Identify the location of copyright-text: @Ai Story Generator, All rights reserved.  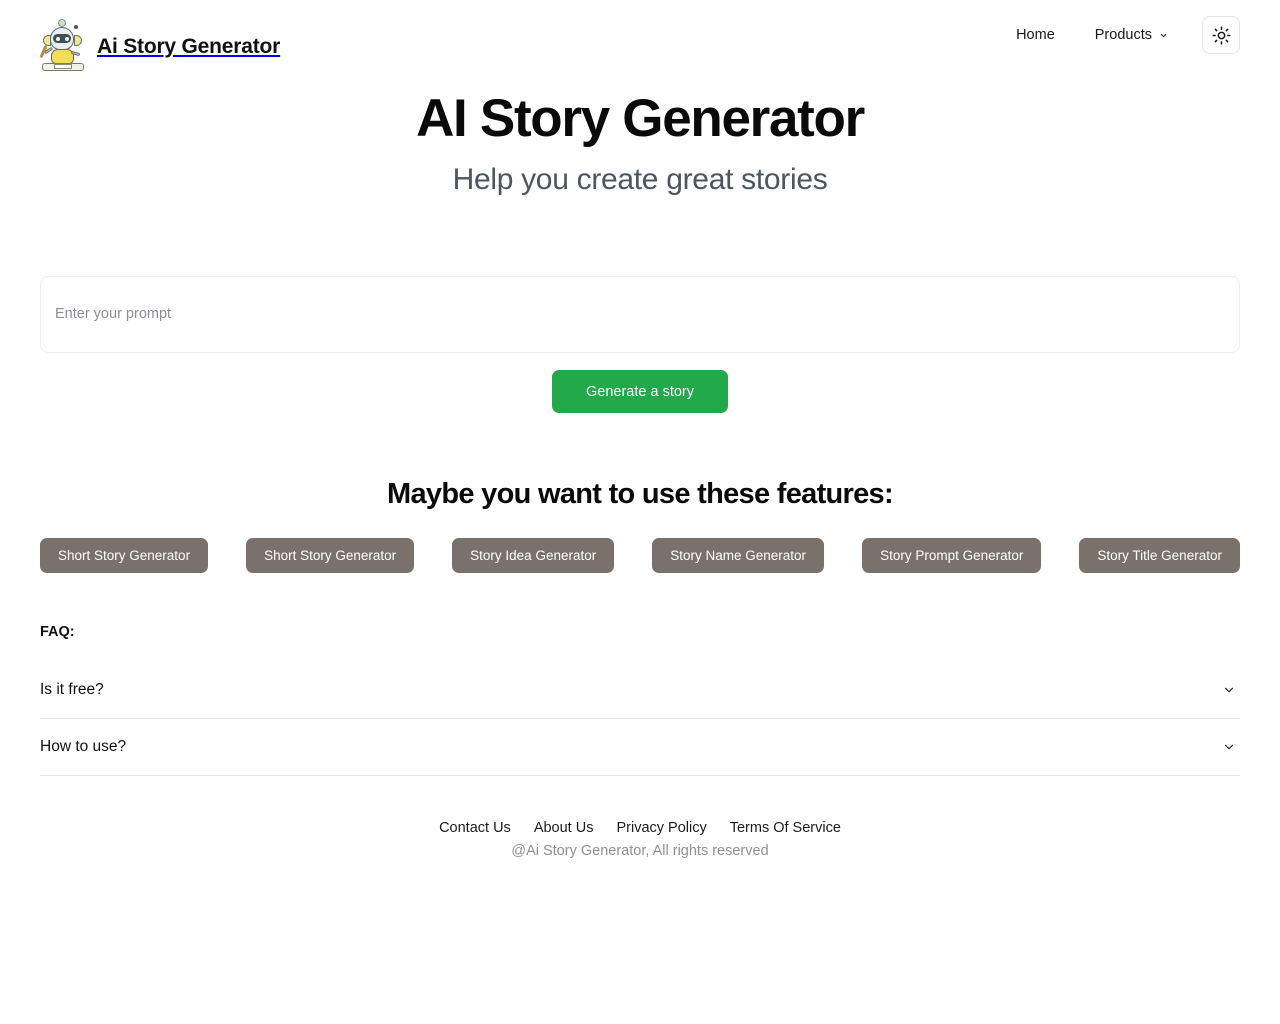
(640, 851).